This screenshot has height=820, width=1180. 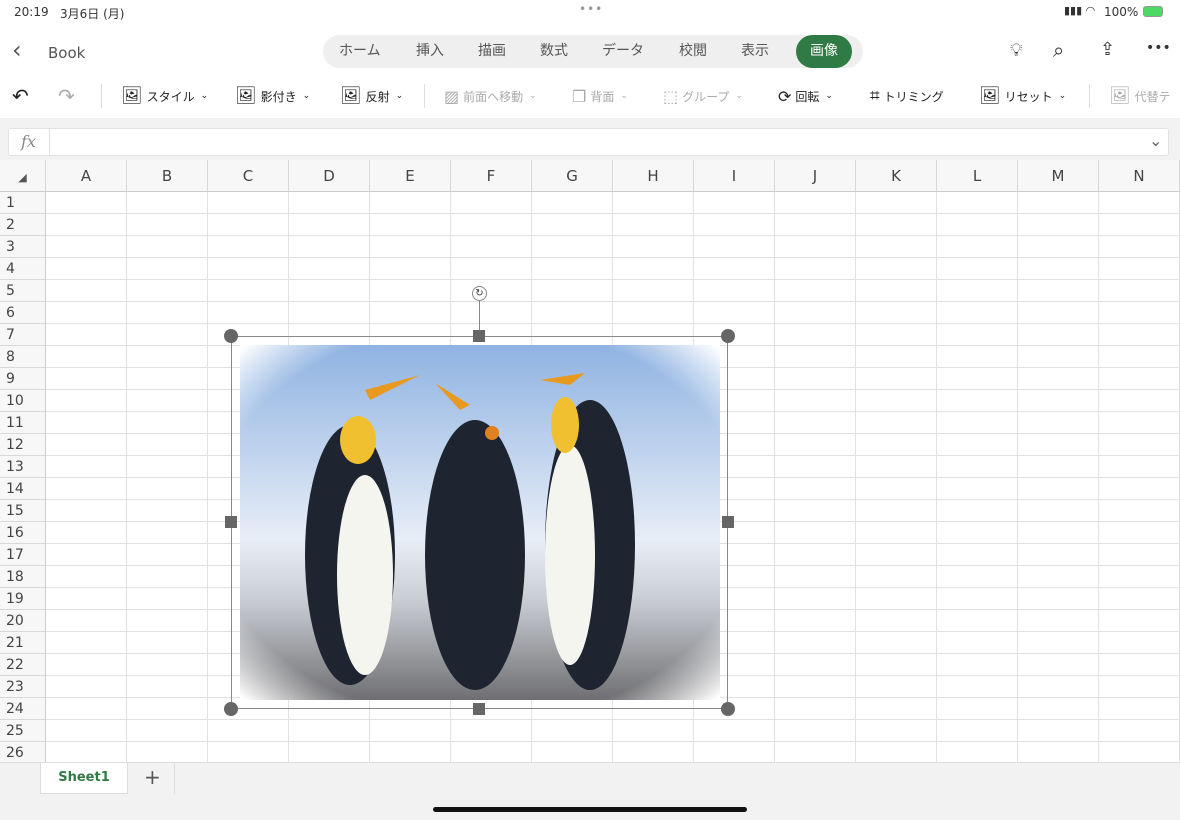 I want to click on row-header-11: 11, so click(x=23, y=423).